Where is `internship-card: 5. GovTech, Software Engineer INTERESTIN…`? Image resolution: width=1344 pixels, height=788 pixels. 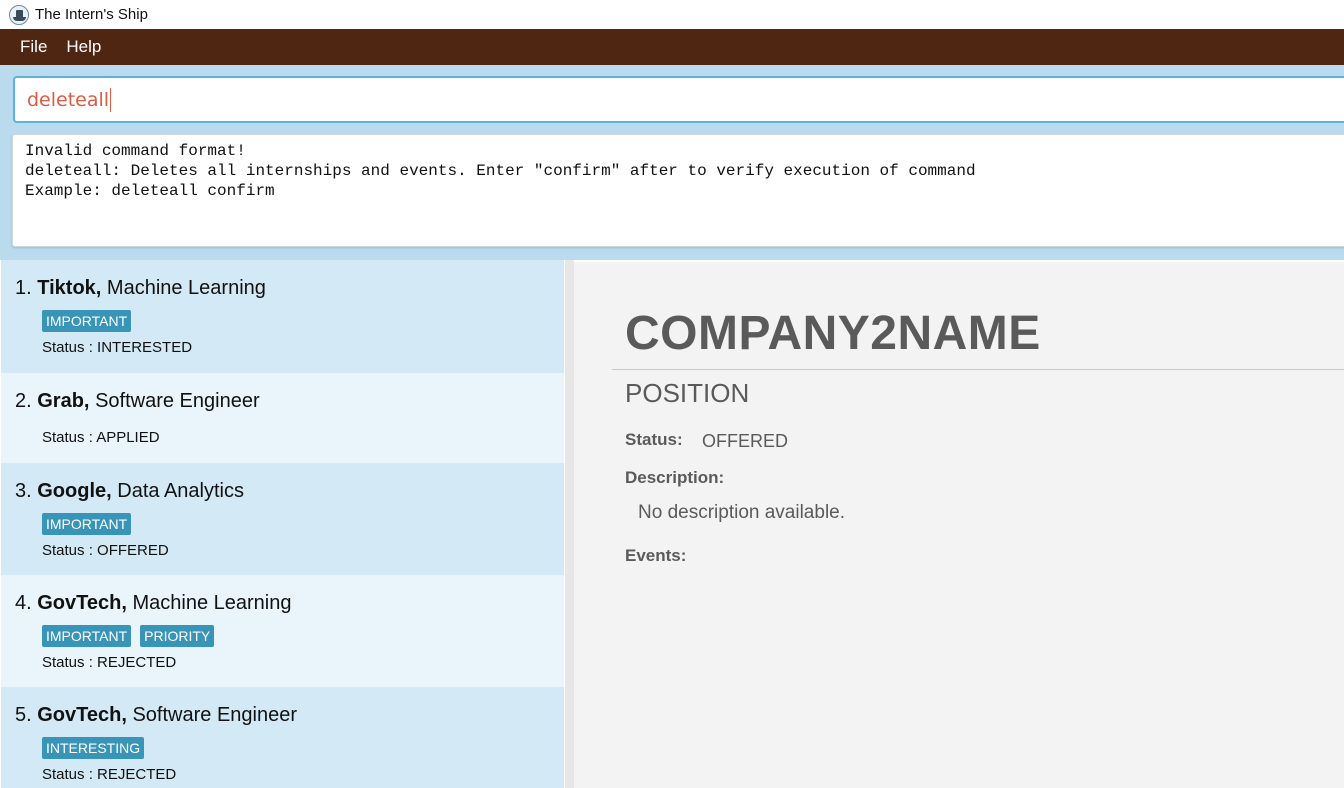
internship-card: 5. GovTech, Software Engineer INTERESTIN… is located at coordinates (282, 737).